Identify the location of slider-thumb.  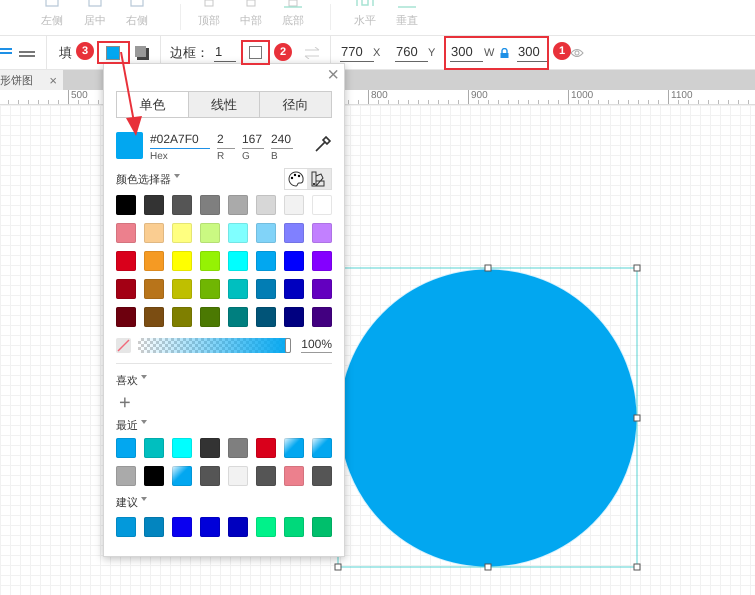
(288, 345).